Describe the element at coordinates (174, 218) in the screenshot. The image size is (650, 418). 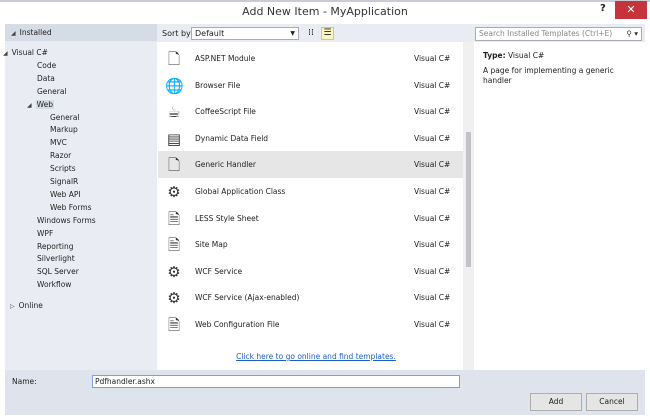
I see `stylesheet-icon: 🗎` at that location.